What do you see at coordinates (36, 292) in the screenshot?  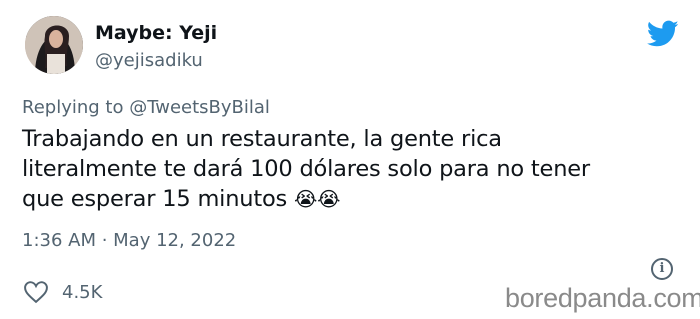 I see `heart-icon` at bounding box center [36, 292].